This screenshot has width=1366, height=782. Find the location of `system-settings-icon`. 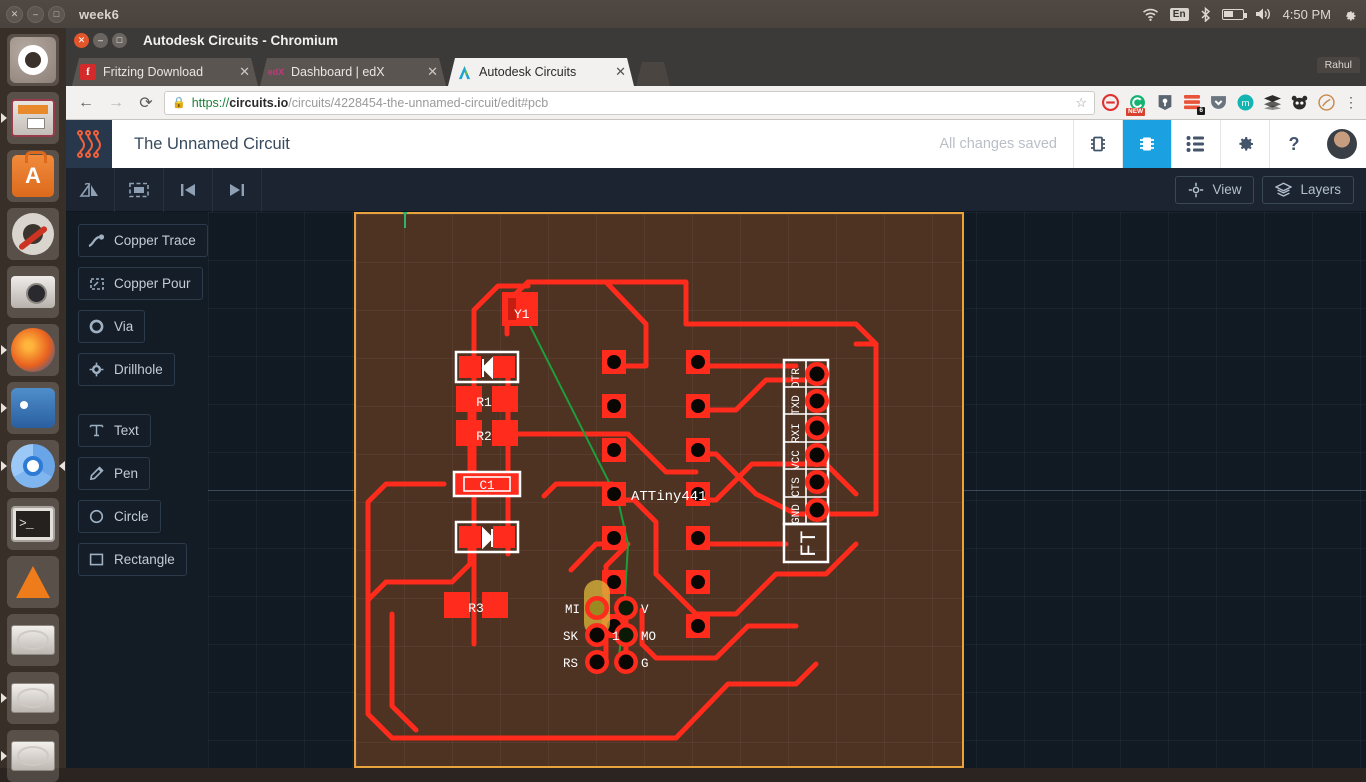

system-settings-icon is located at coordinates (33, 234).